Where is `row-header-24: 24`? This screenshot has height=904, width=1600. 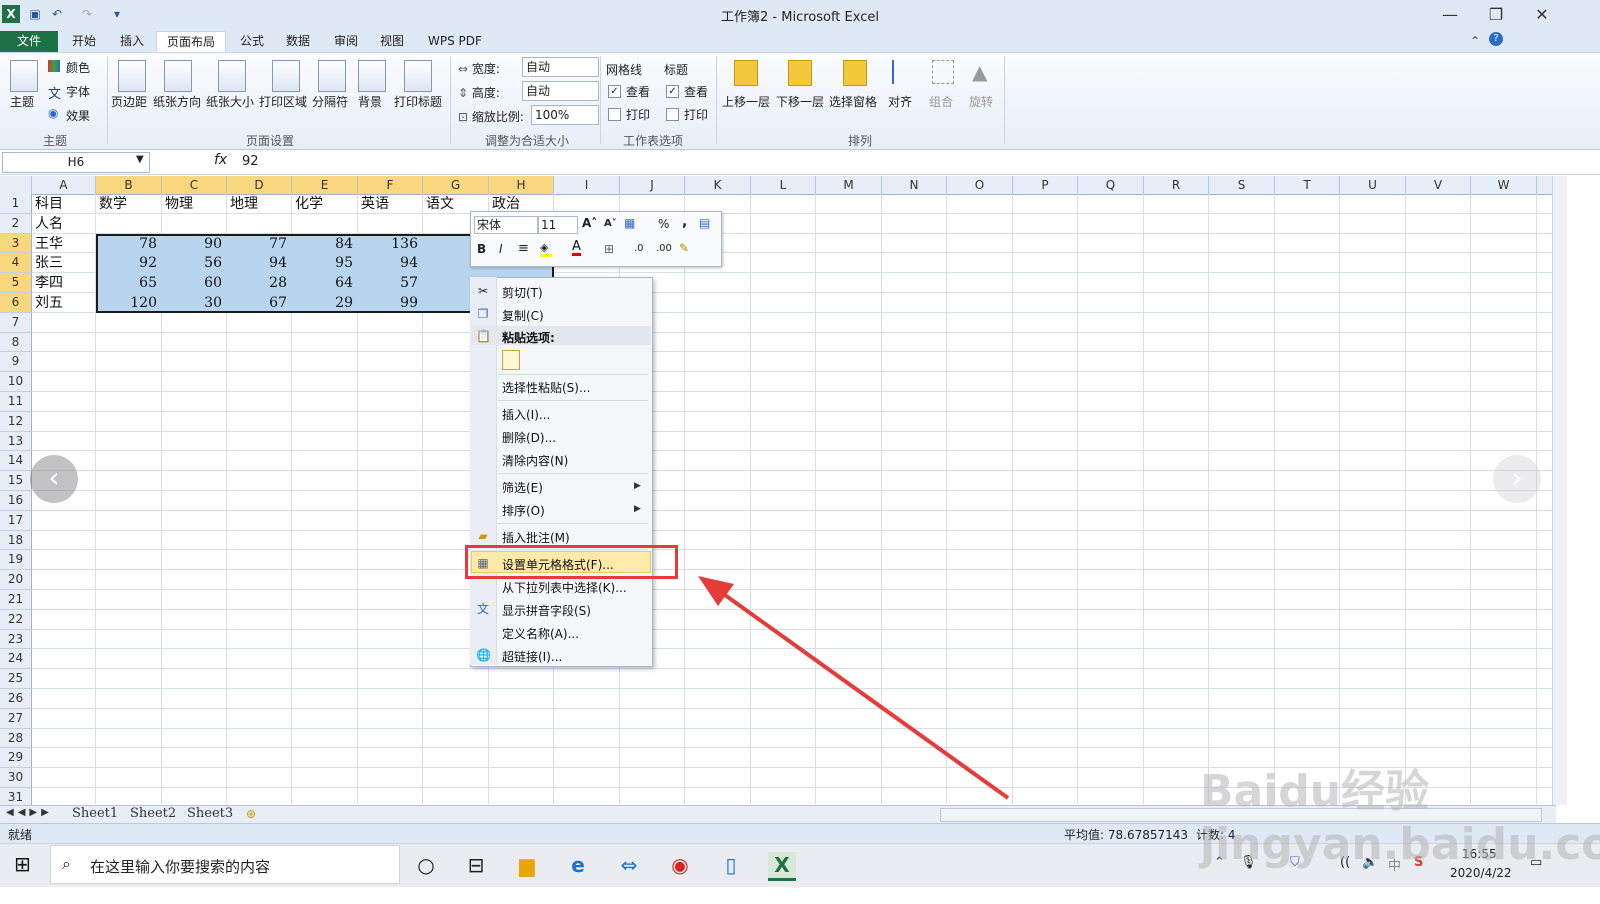
row-header-24: 24 is located at coordinates (16, 659).